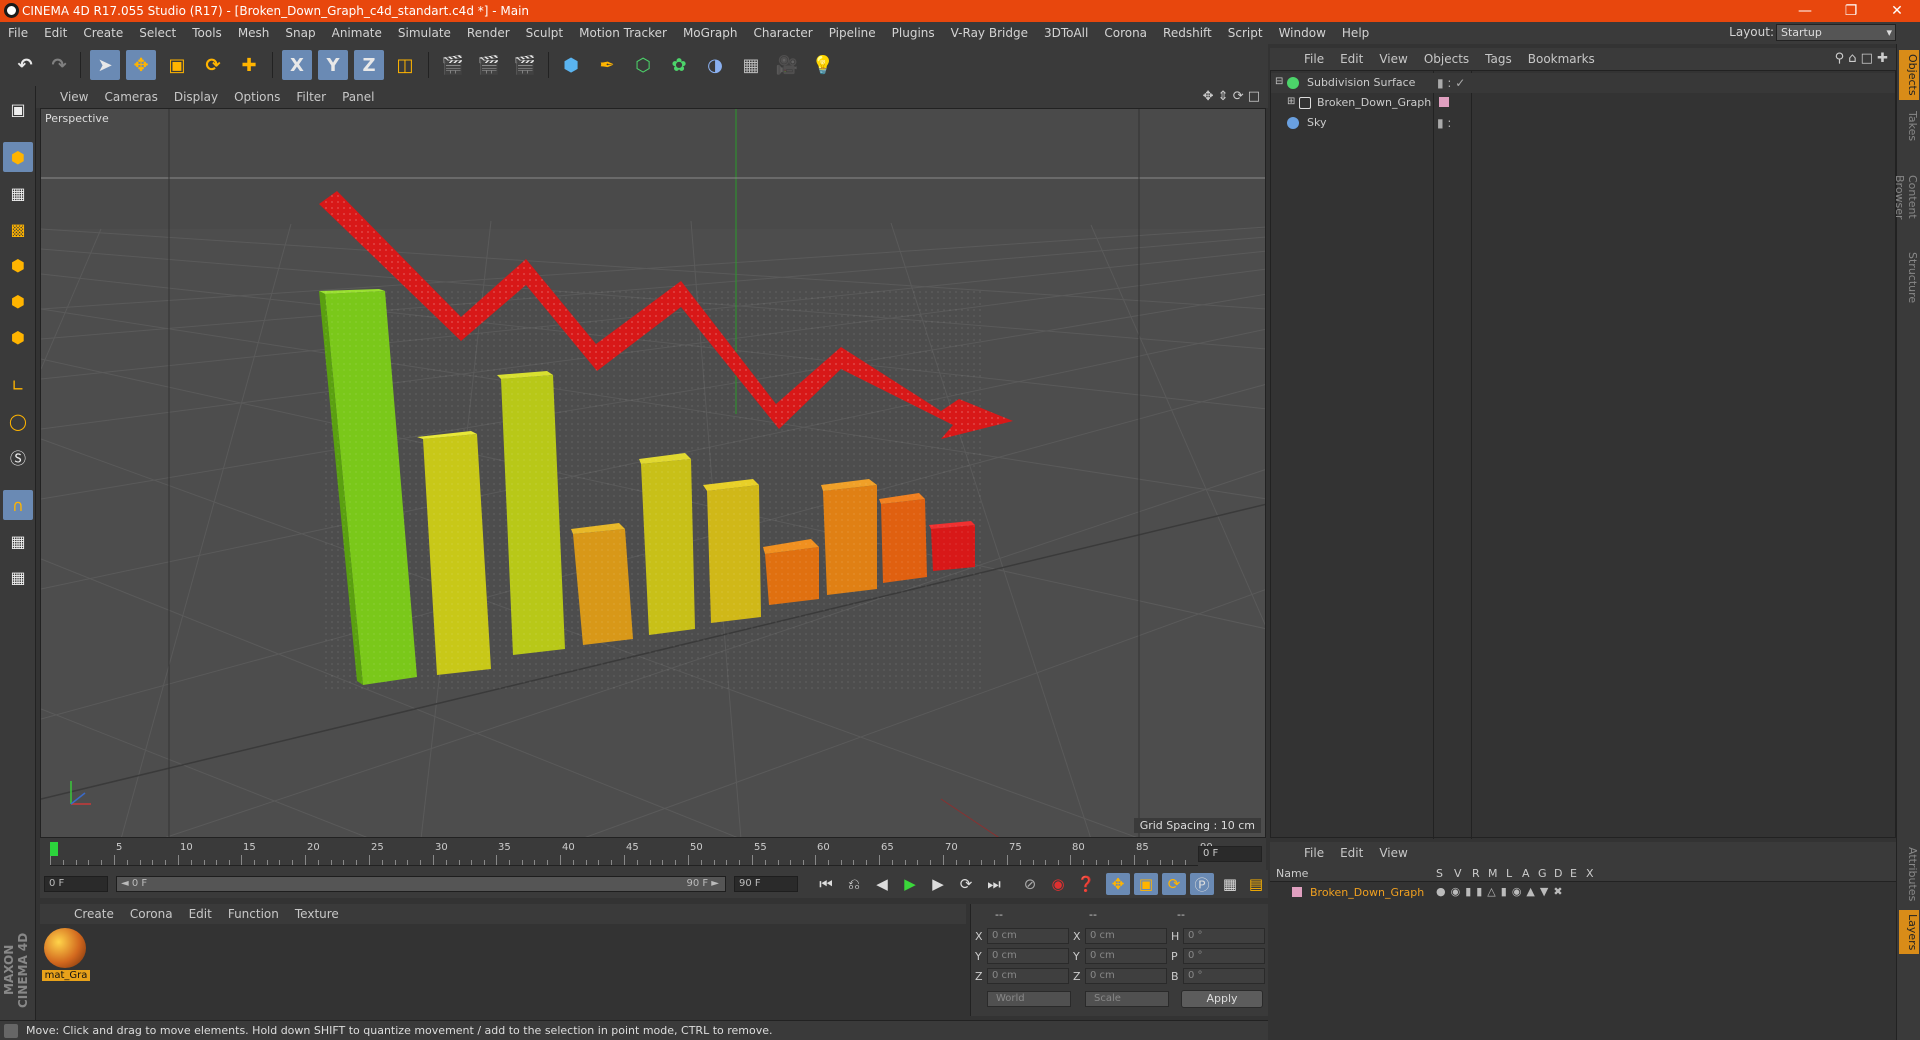 The width and height of the screenshot is (1920, 1040). Describe the element at coordinates (130, 97) in the screenshot. I see `viewport-menu-cameras: Cameras` at that location.